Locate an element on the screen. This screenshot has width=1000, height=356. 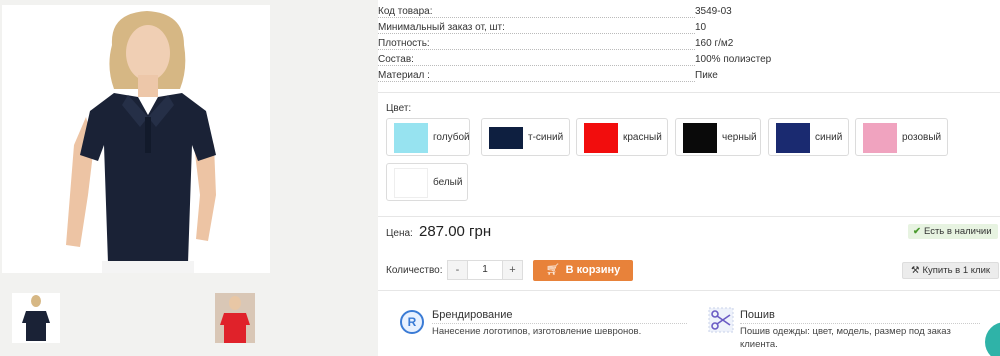
spec-key: Материал : is located at coordinates (405, 75).